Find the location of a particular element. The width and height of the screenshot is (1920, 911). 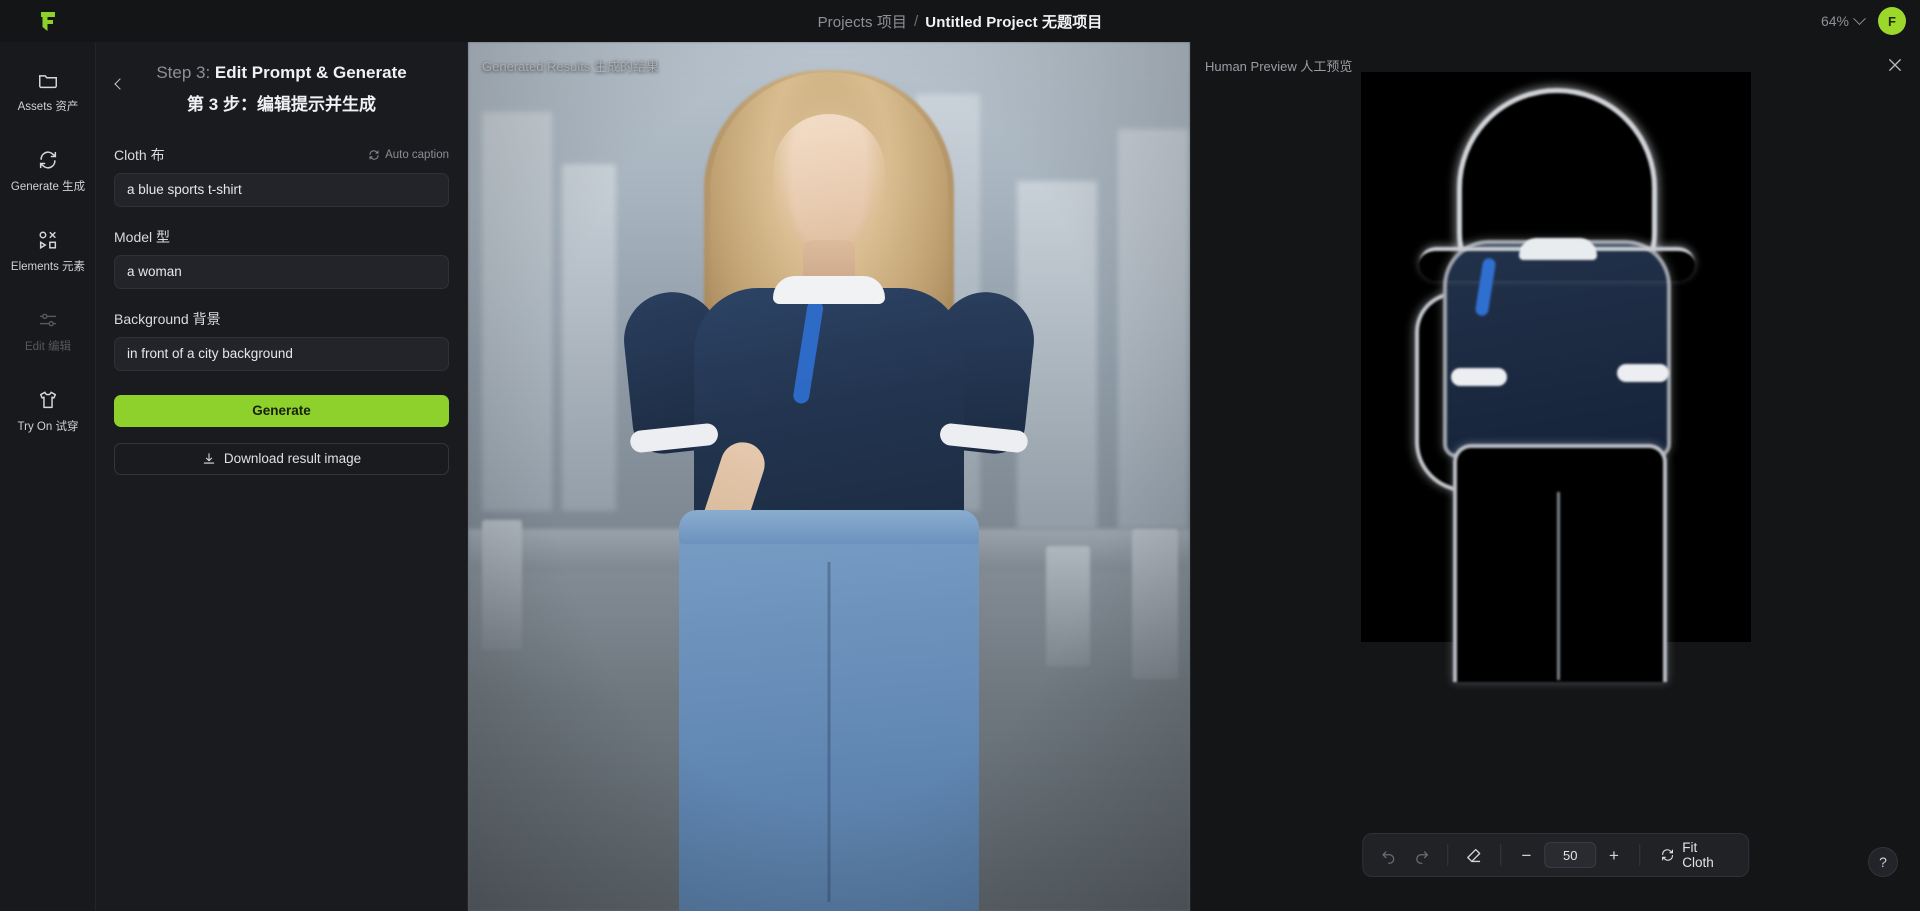

mask-toolbar: − + Fit Cloth is located at coordinates (1555, 855).